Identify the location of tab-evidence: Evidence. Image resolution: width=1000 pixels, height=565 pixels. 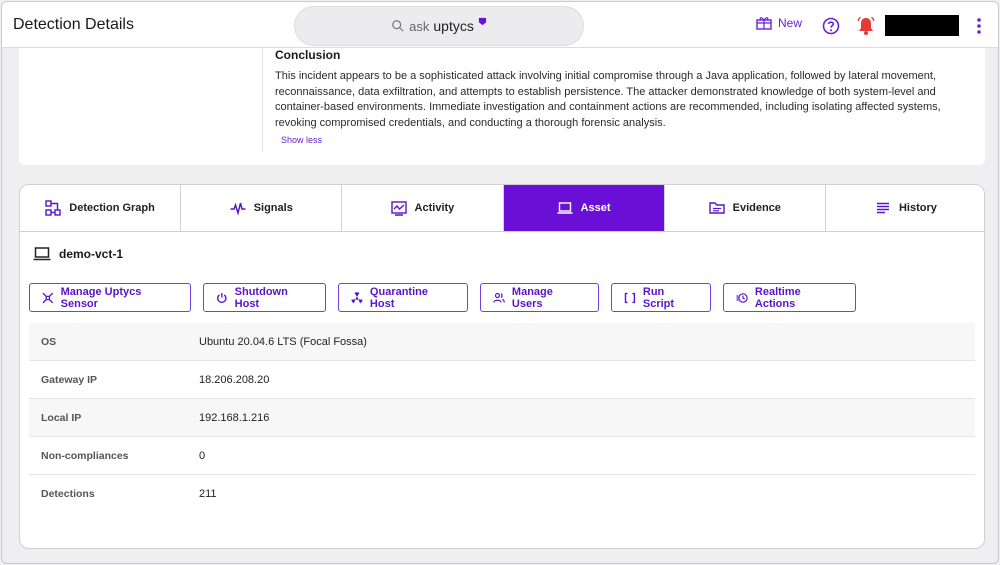
(745, 208).